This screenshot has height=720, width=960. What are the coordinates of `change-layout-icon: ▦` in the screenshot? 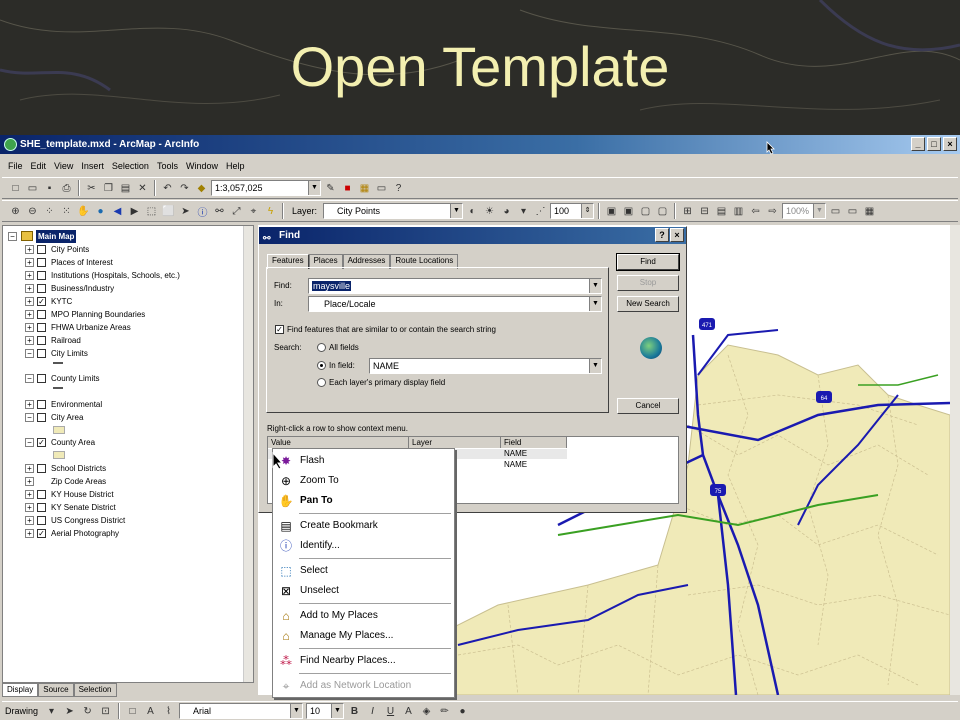 It's located at (869, 211).